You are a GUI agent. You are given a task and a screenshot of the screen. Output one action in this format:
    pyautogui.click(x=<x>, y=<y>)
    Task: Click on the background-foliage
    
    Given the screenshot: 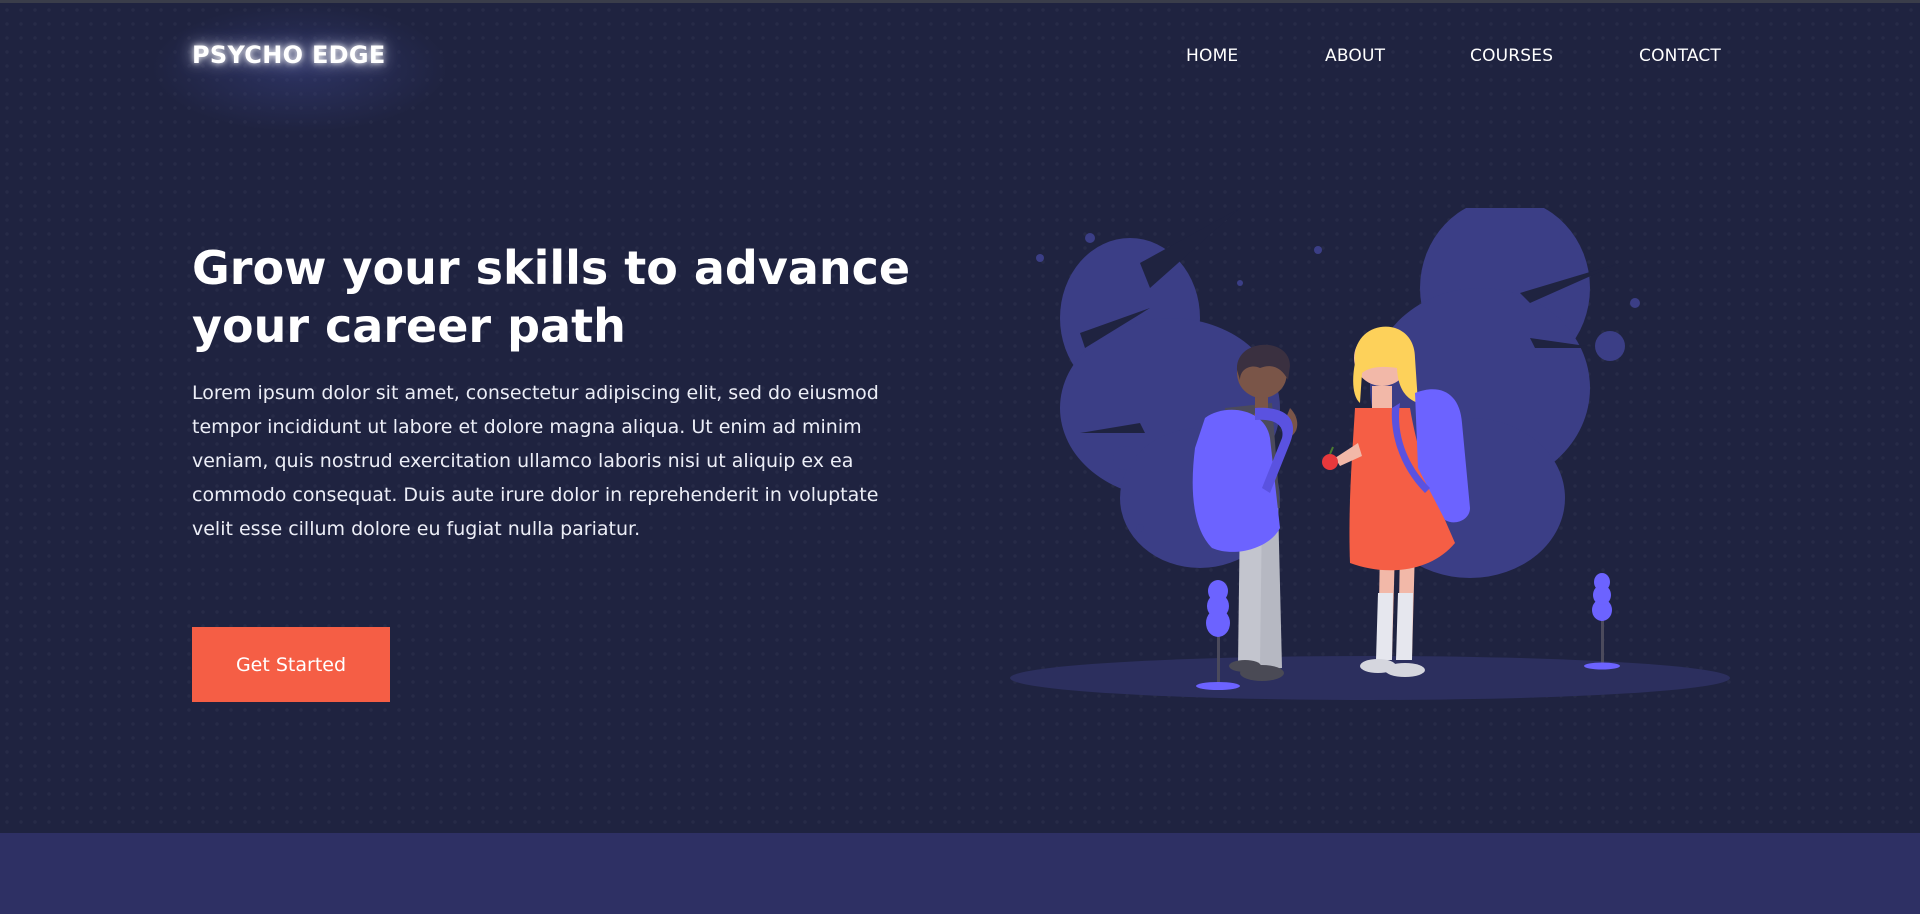 What is the action you would take?
    pyautogui.click(x=1338, y=393)
    